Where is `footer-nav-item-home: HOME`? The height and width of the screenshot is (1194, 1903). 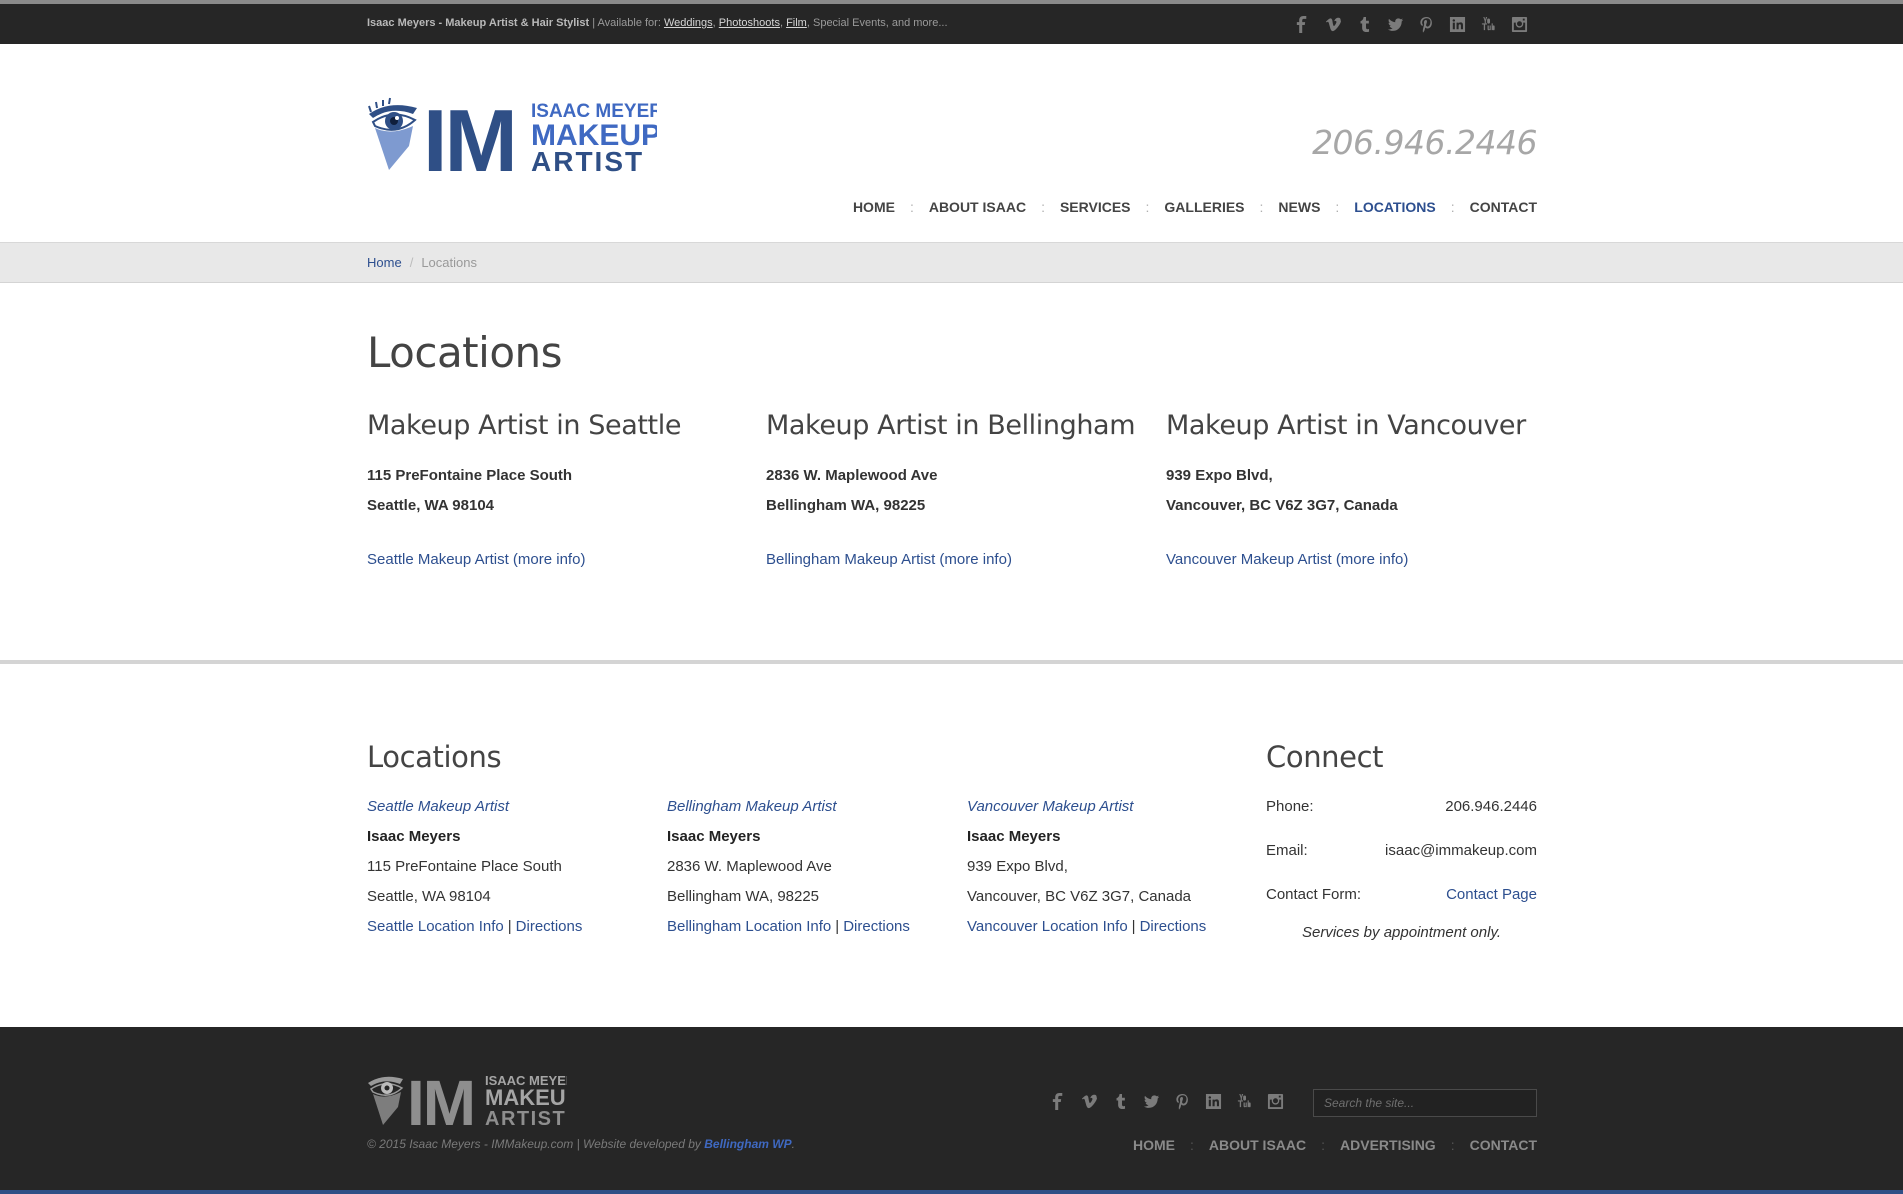
footer-nav-item-home: HOME is located at coordinates (1154, 1145).